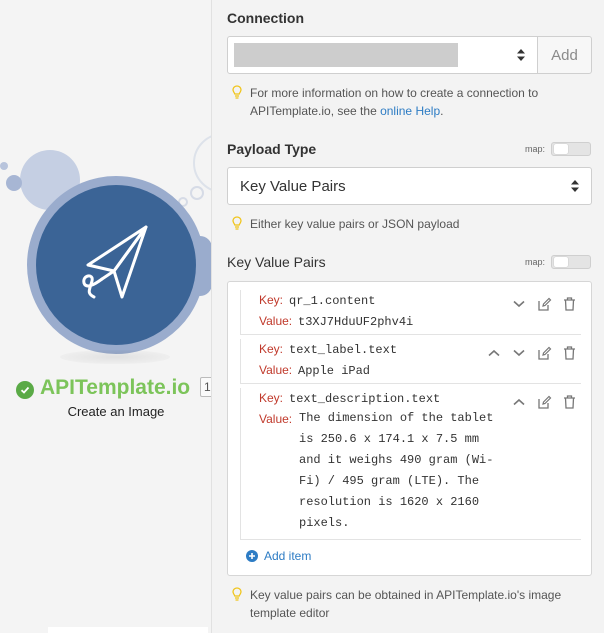  I want to click on paper-plane-icon, so click(115, 262).